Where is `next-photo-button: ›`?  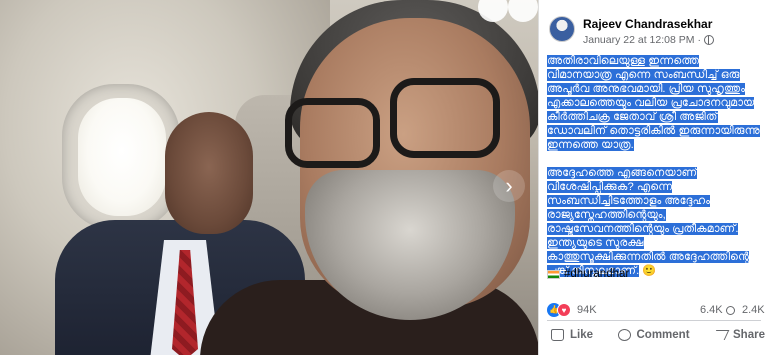 next-photo-button: › is located at coordinates (509, 186).